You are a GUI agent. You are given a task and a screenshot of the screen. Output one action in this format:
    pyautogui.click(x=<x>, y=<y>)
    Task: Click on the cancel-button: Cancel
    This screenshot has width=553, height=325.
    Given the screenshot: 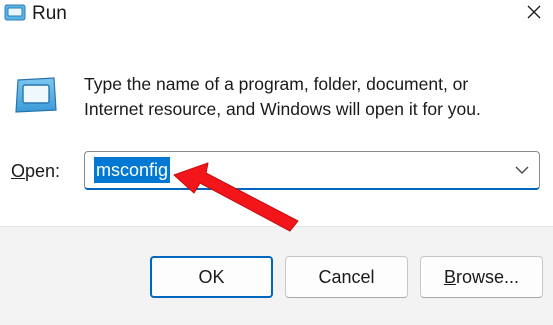 What is the action you would take?
    pyautogui.click(x=346, y=277)
    